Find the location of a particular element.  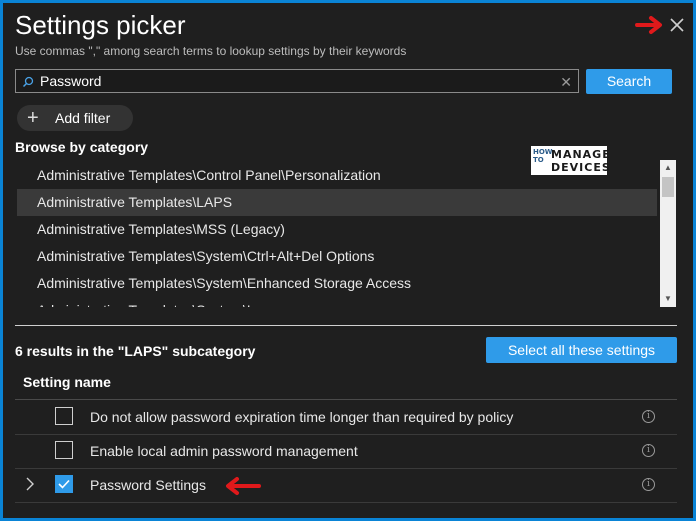

search-button: Search is located at coordinates (629, 81).